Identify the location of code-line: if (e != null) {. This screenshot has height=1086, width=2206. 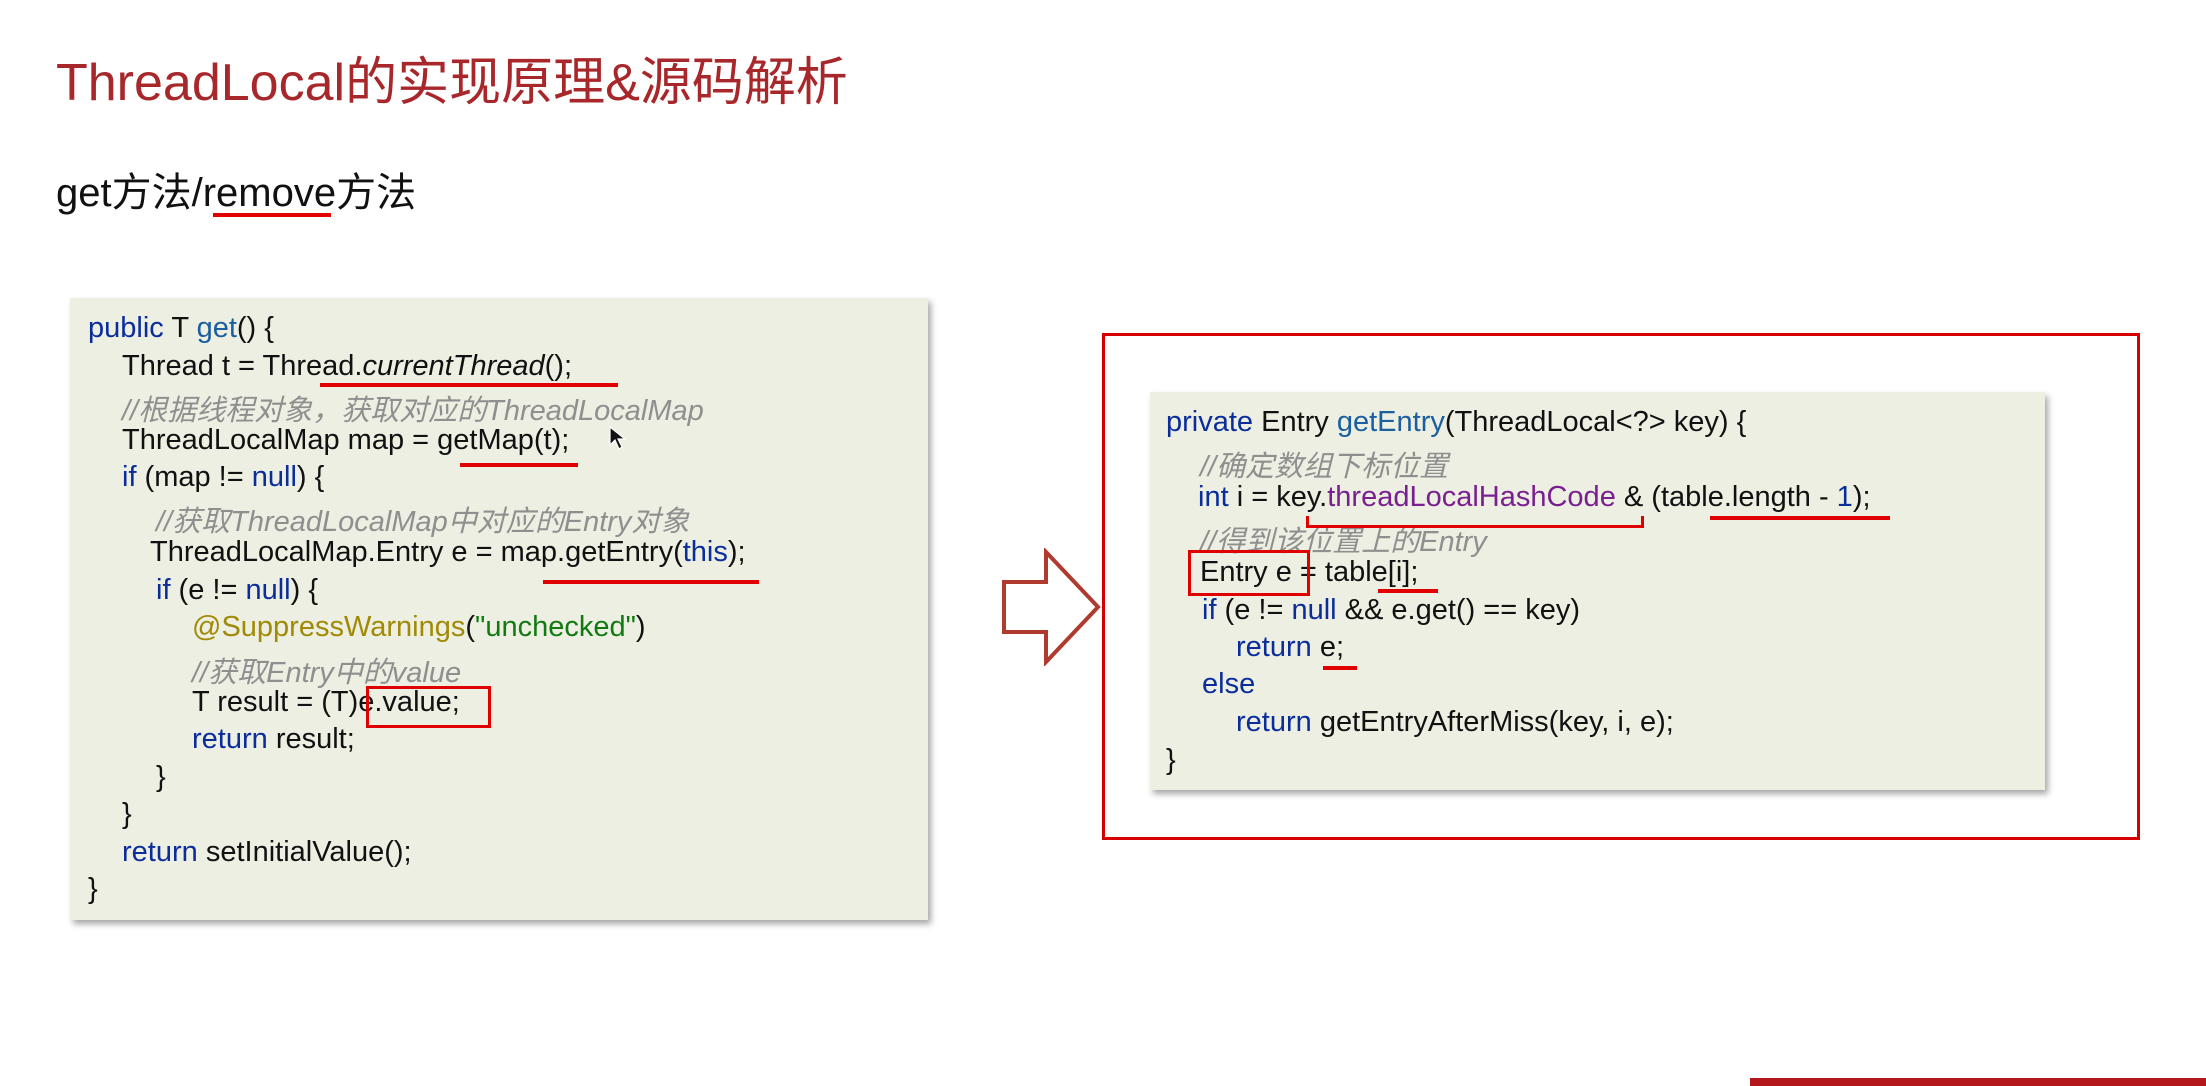
(237, 590).